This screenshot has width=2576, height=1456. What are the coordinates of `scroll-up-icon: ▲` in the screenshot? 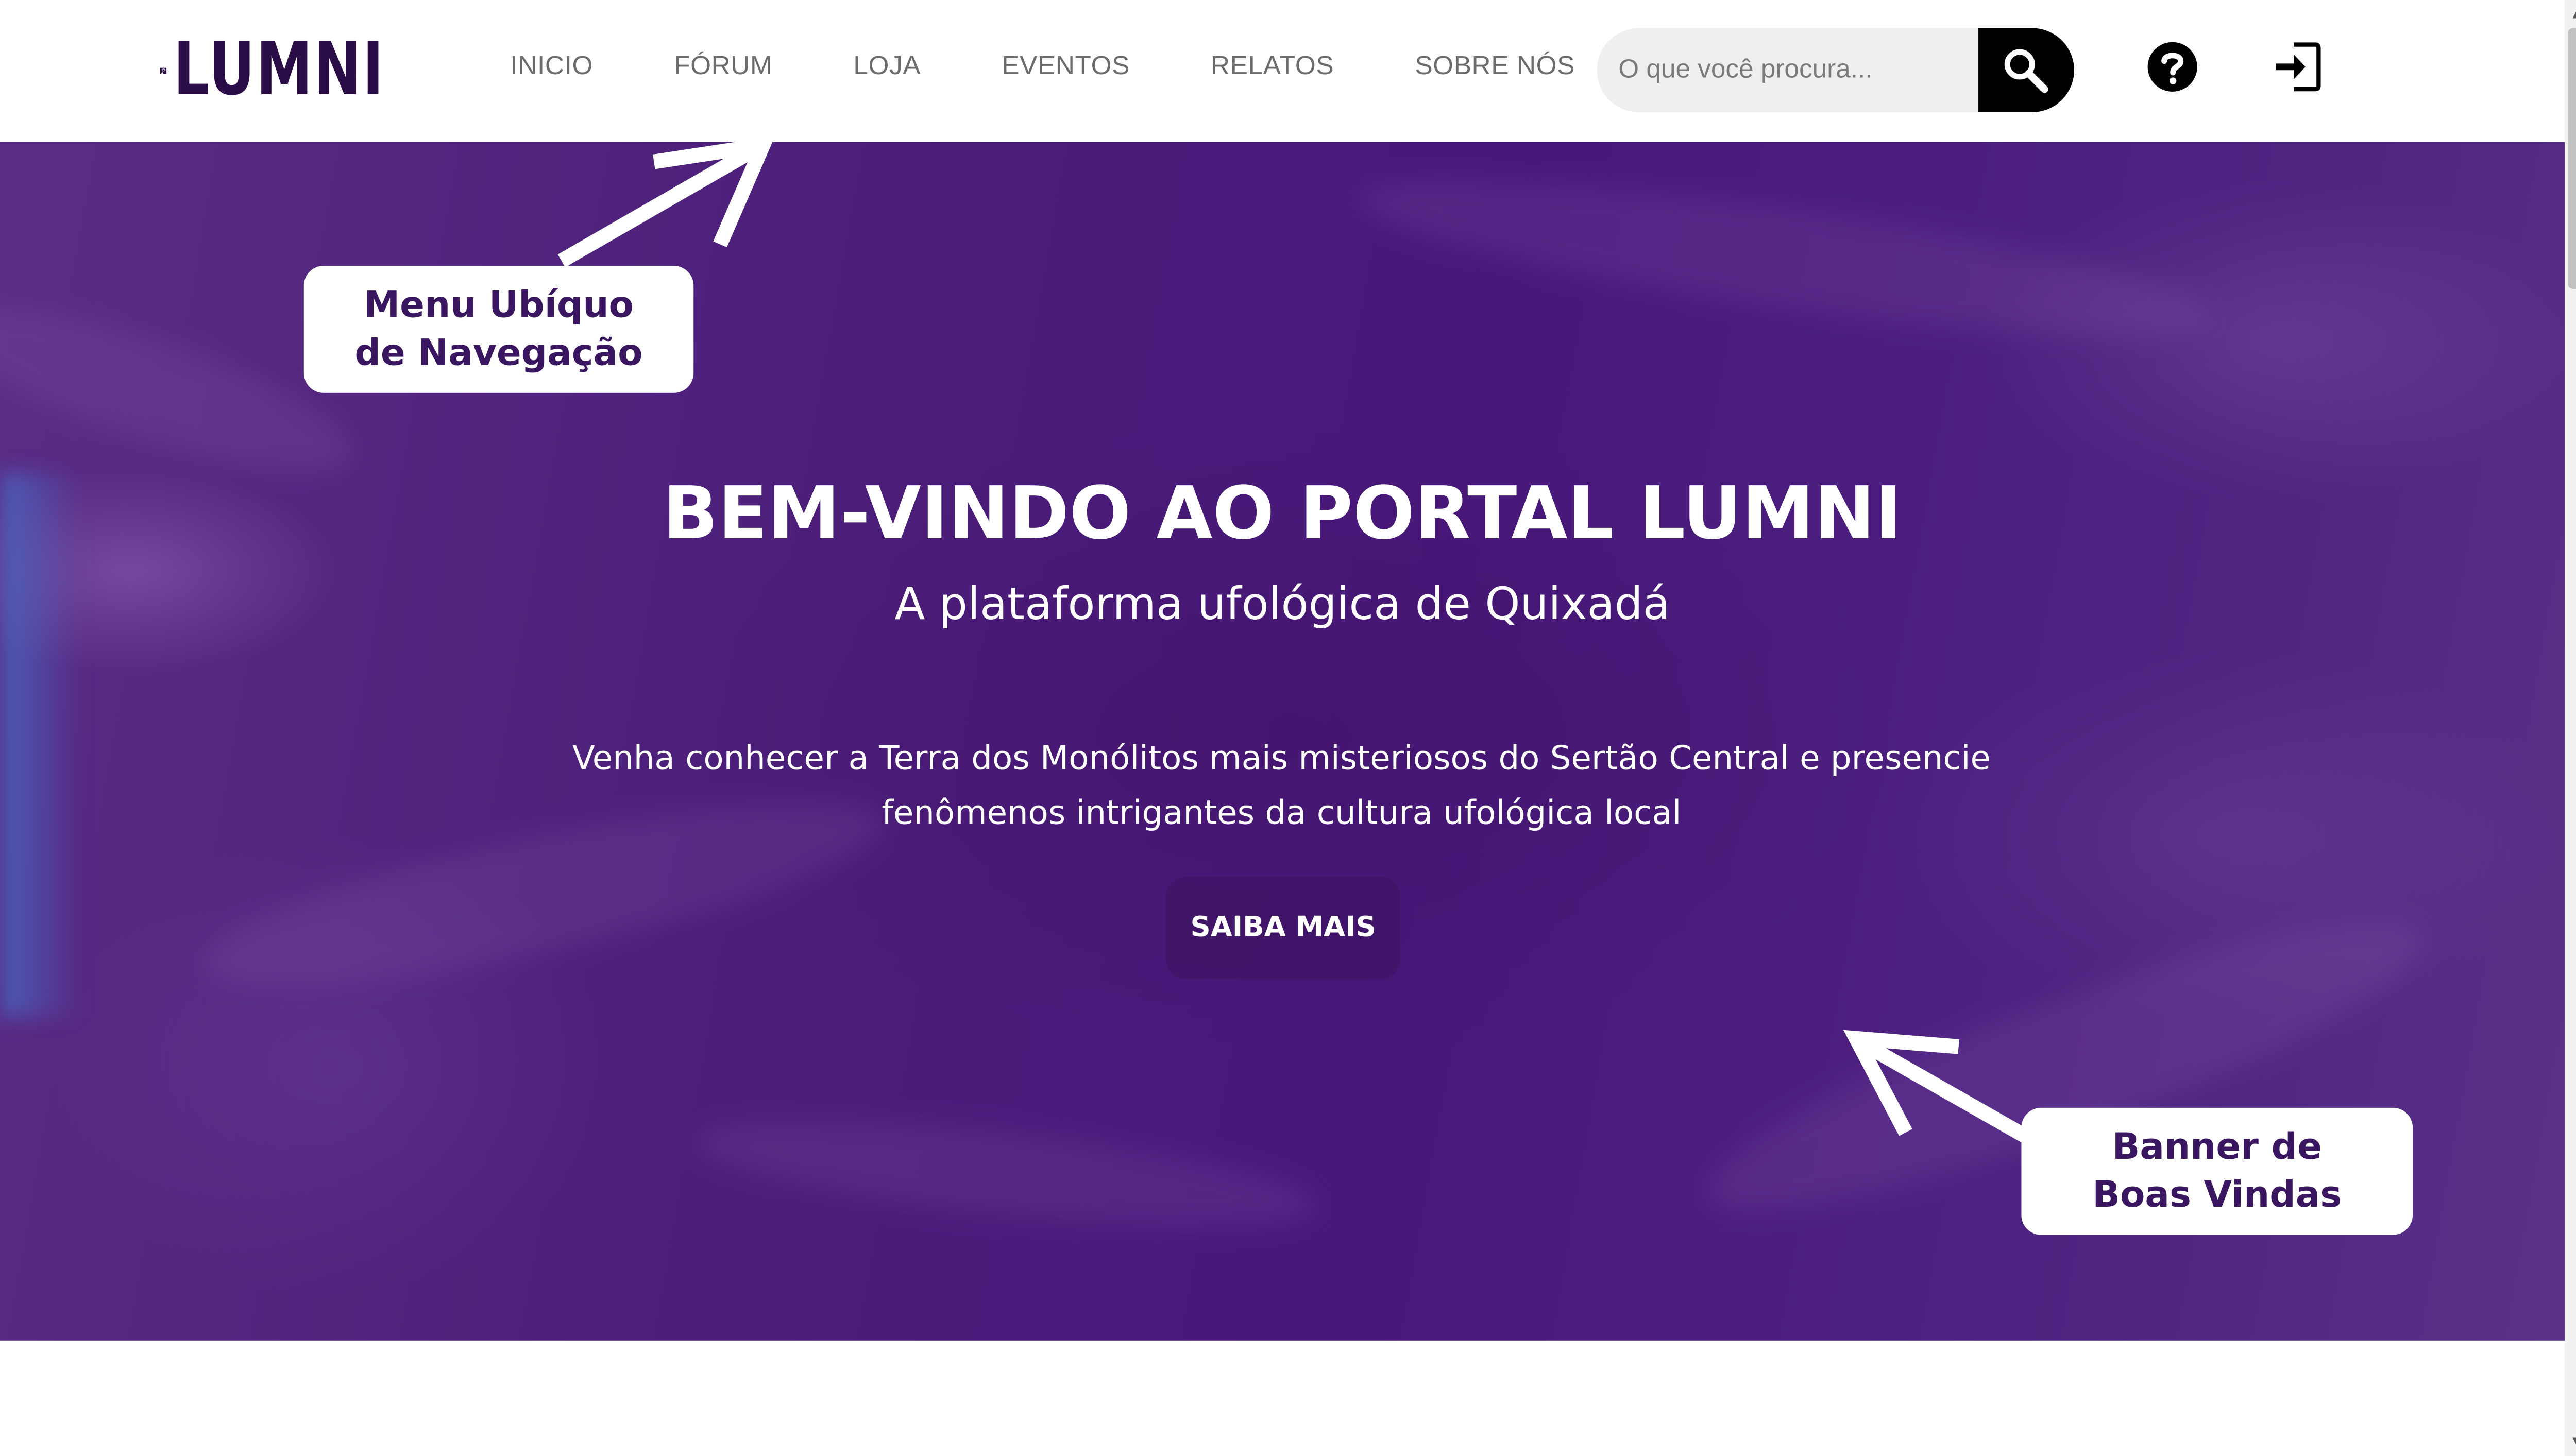 It's located at (2570, 14).